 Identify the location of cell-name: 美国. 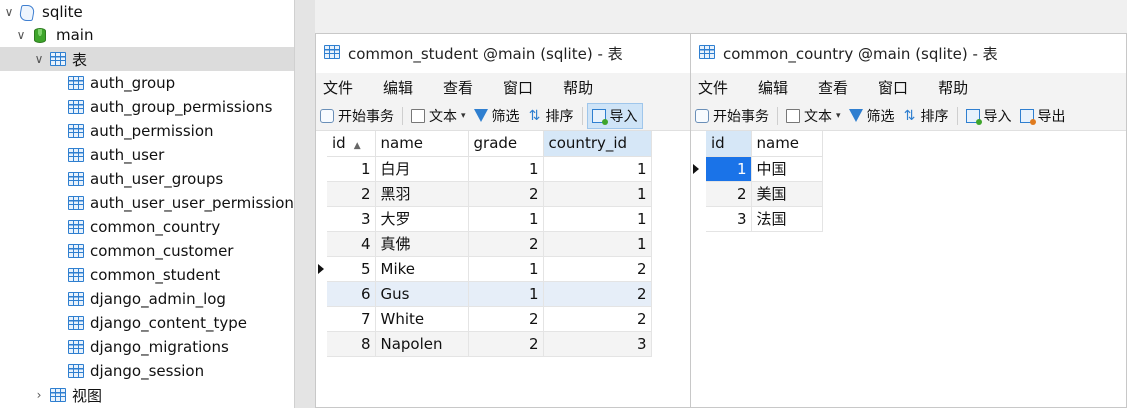
(787, 194).